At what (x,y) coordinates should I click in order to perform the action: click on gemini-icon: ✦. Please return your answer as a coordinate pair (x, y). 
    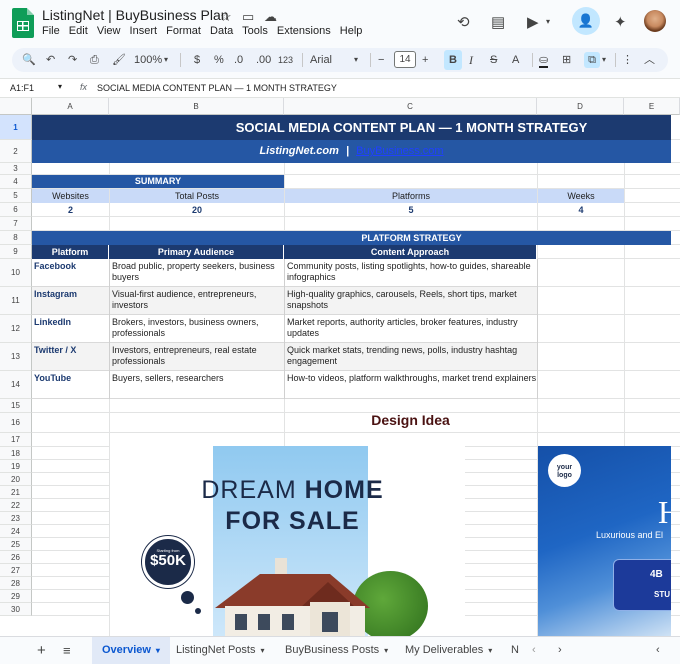
    Looking at the image, I should click on (620, 22).